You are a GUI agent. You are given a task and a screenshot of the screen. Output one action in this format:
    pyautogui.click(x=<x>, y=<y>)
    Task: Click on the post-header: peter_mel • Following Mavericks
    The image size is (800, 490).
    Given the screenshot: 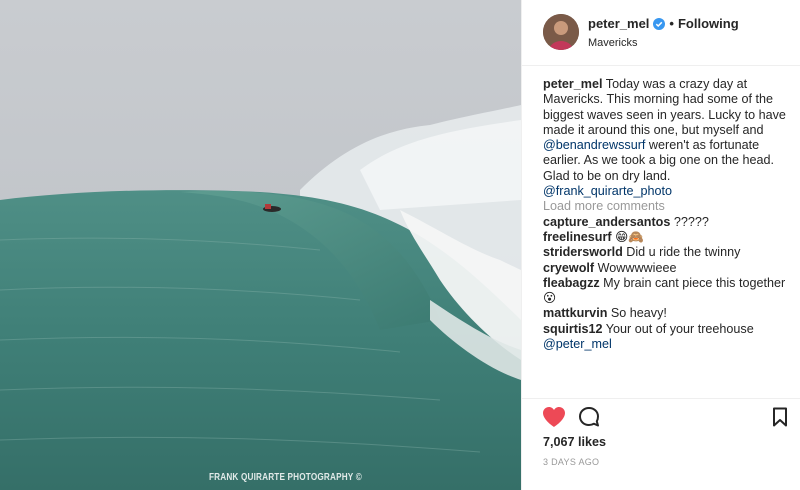 What is the action you would take?
    pyautogui.click(x=661, y=33)
    